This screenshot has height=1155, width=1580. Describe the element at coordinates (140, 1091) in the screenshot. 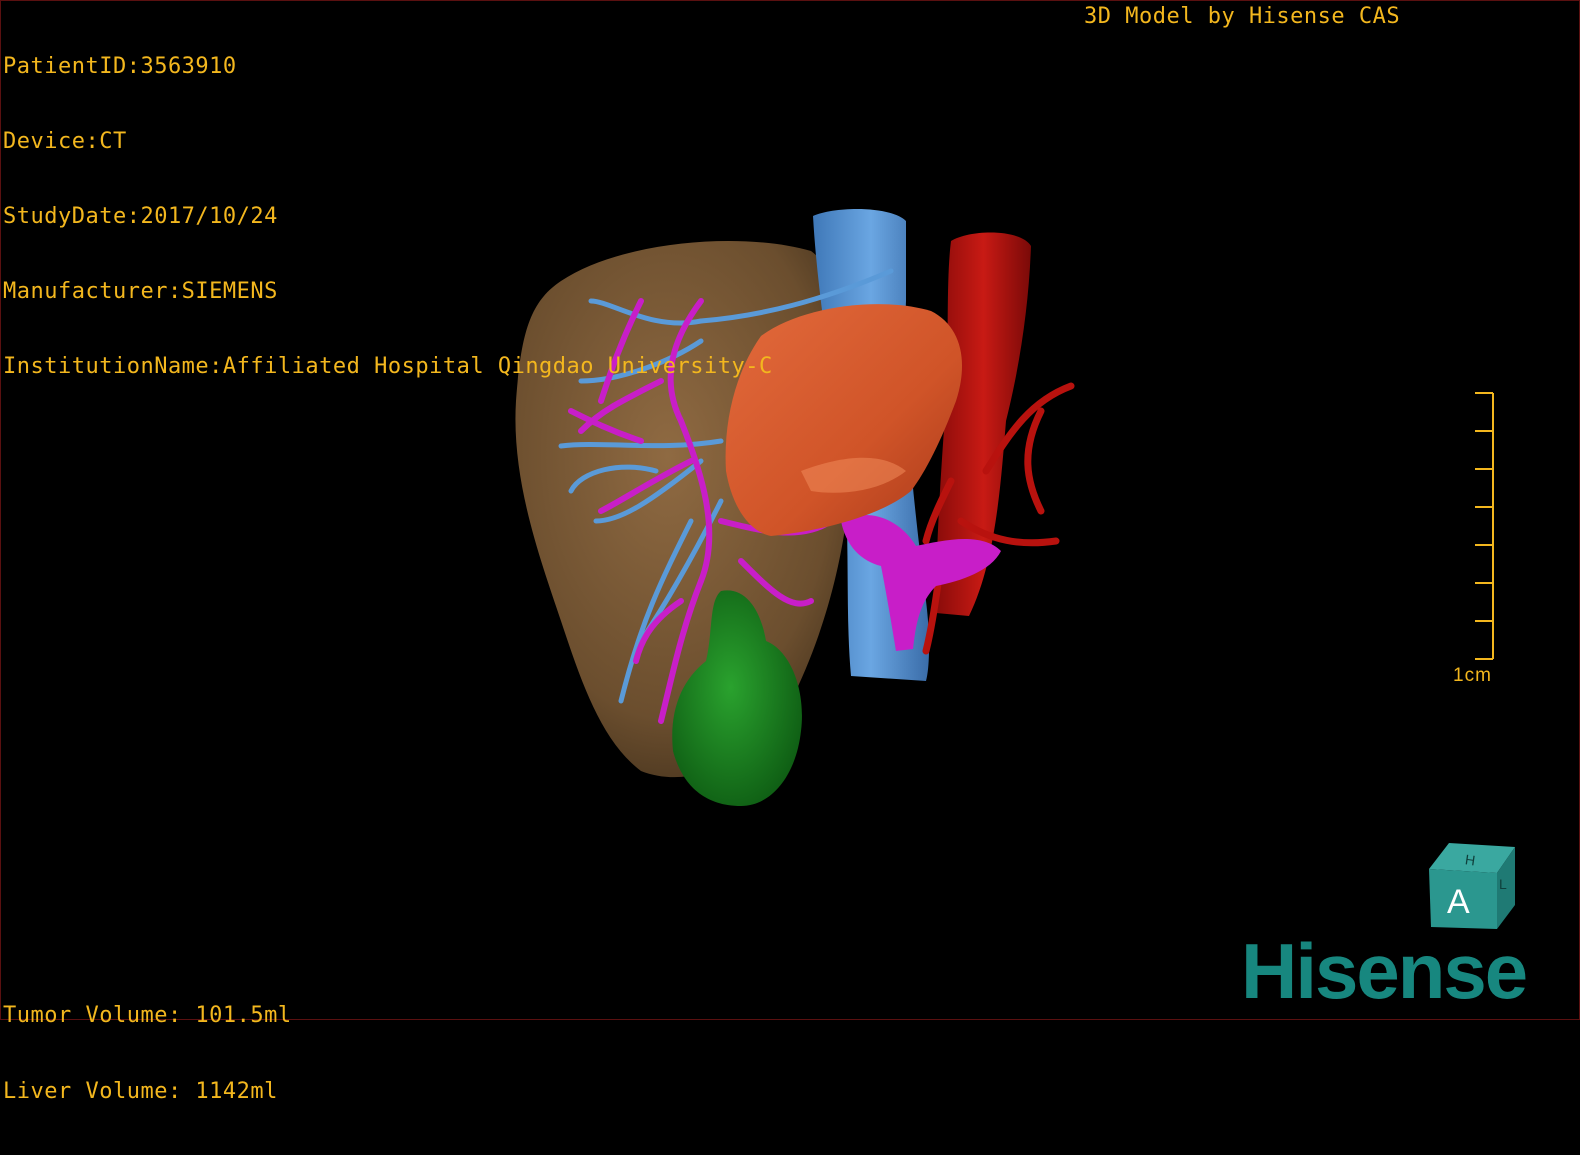

I see `liver-volume-label: Liver Volume: 1142ml` at that location.